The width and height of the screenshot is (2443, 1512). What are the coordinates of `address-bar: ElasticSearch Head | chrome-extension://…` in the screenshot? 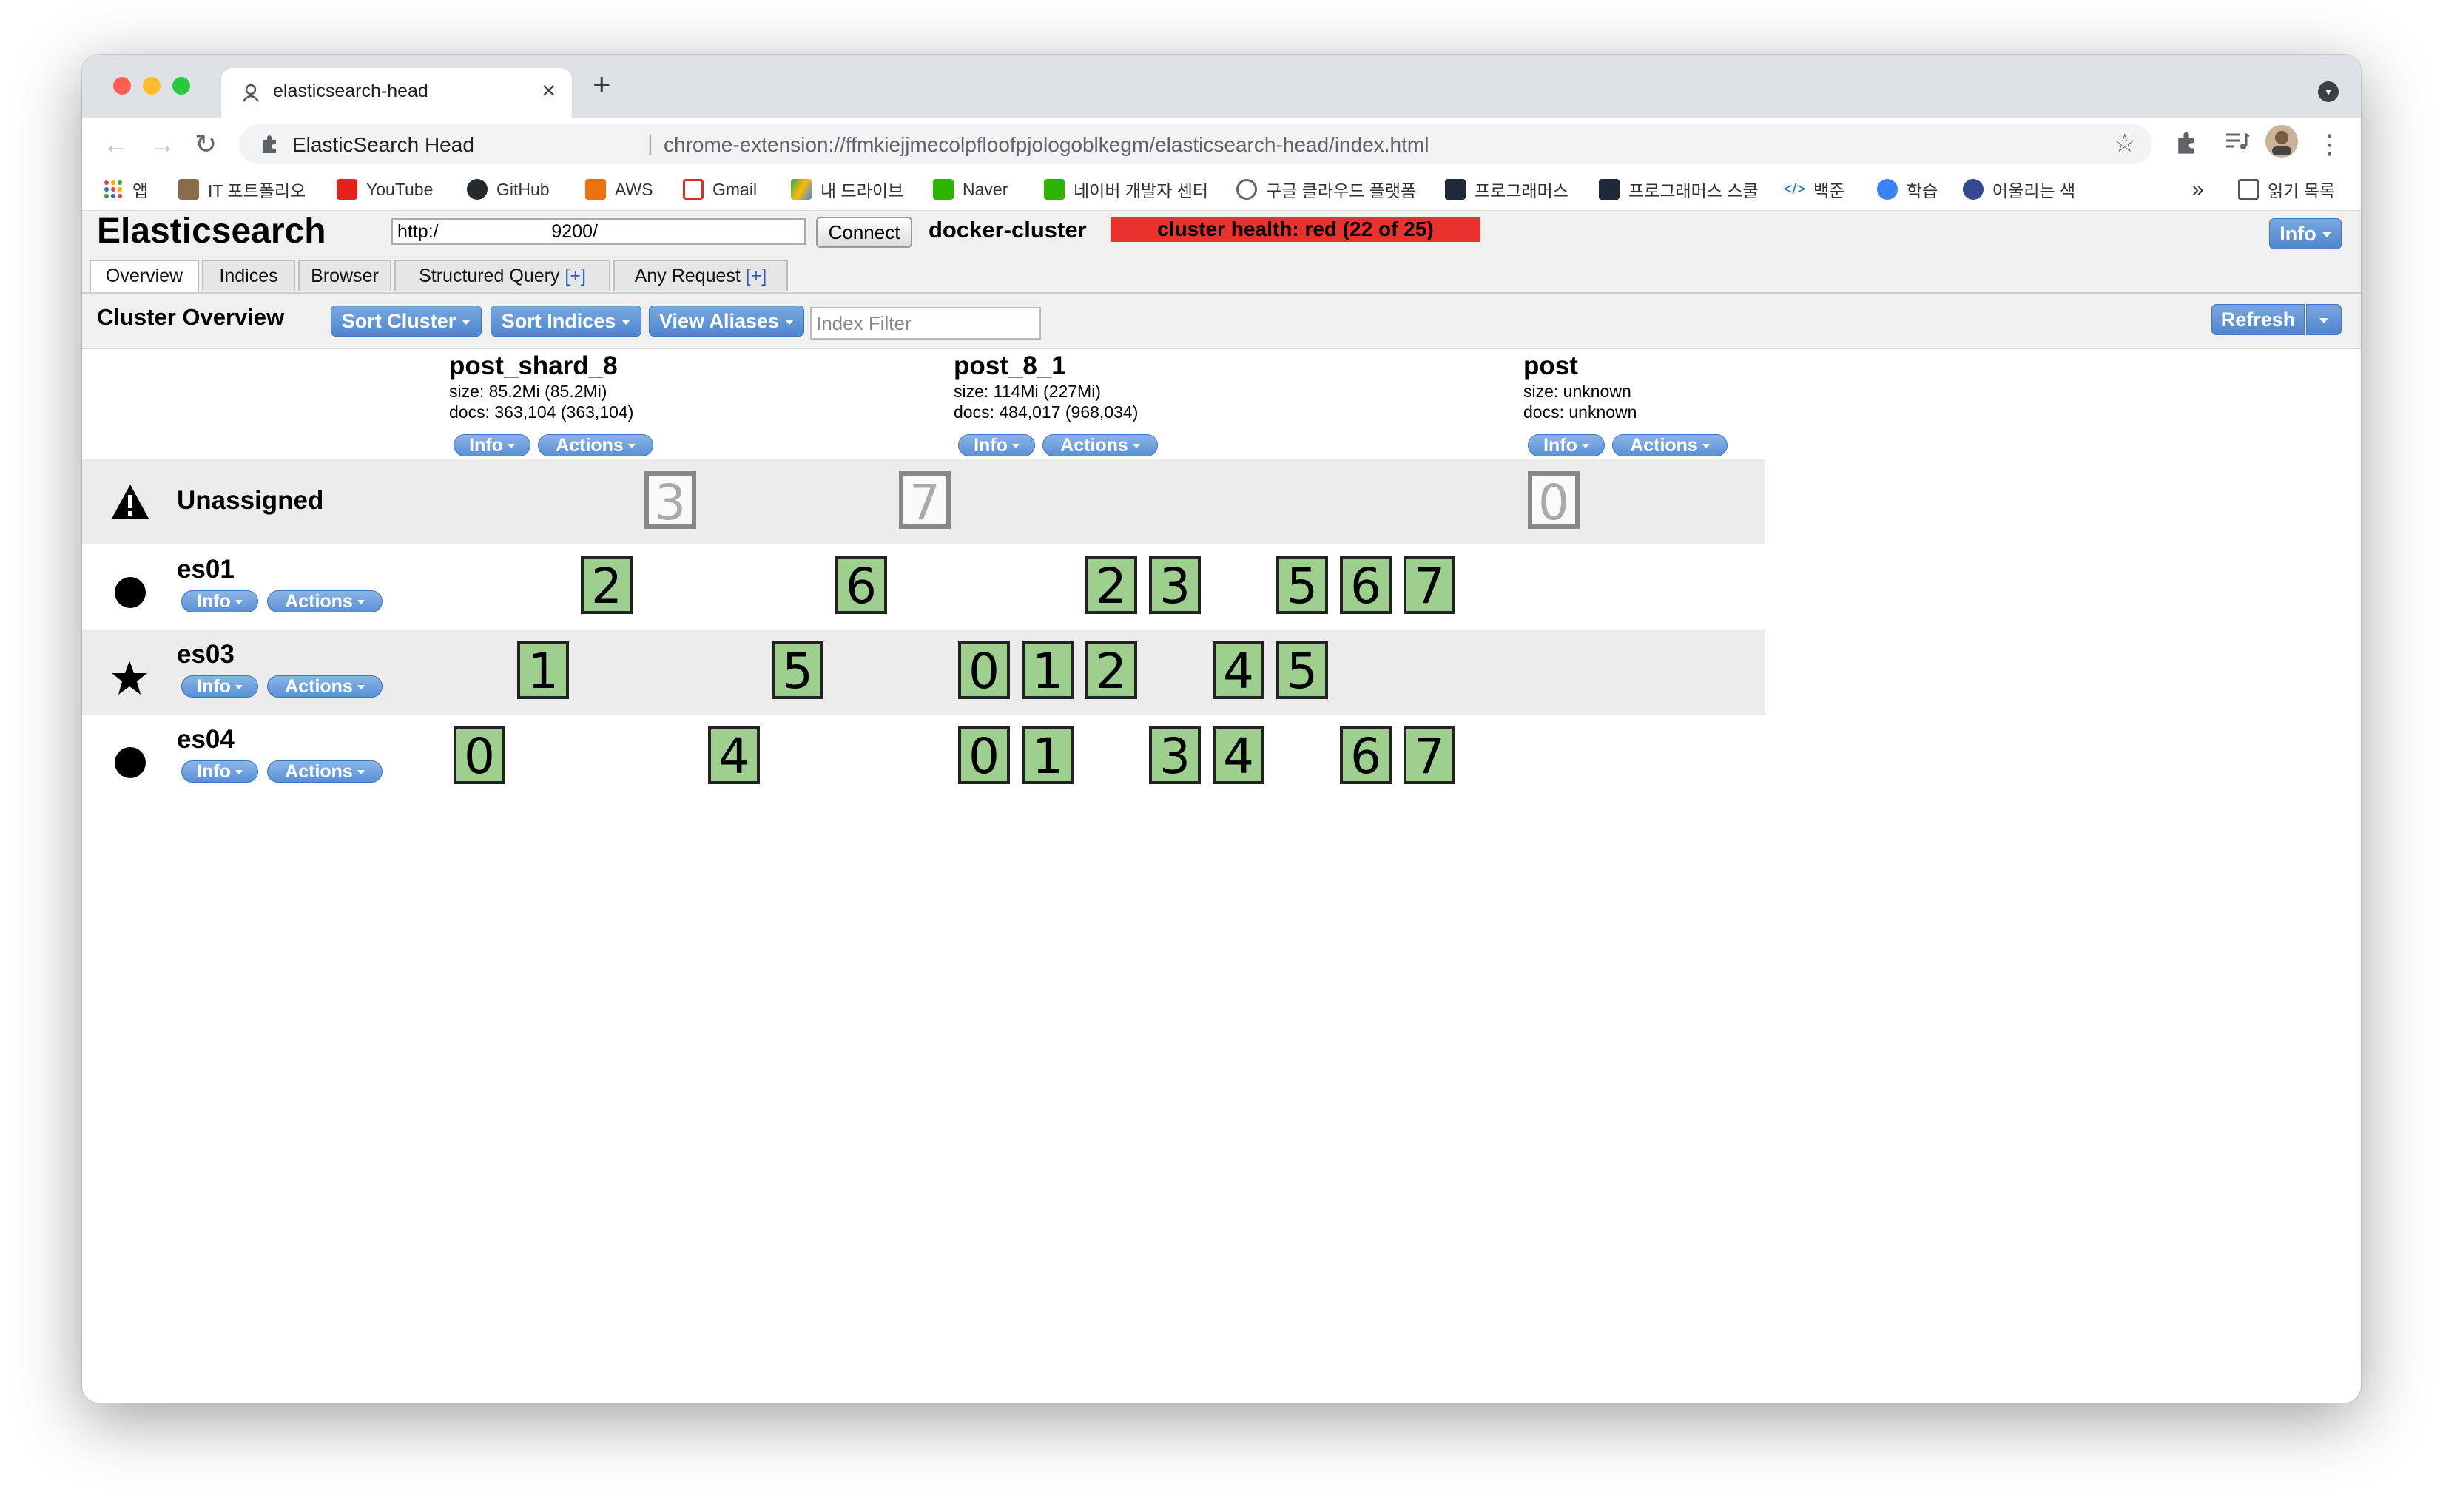 It's located at (1195, 144).